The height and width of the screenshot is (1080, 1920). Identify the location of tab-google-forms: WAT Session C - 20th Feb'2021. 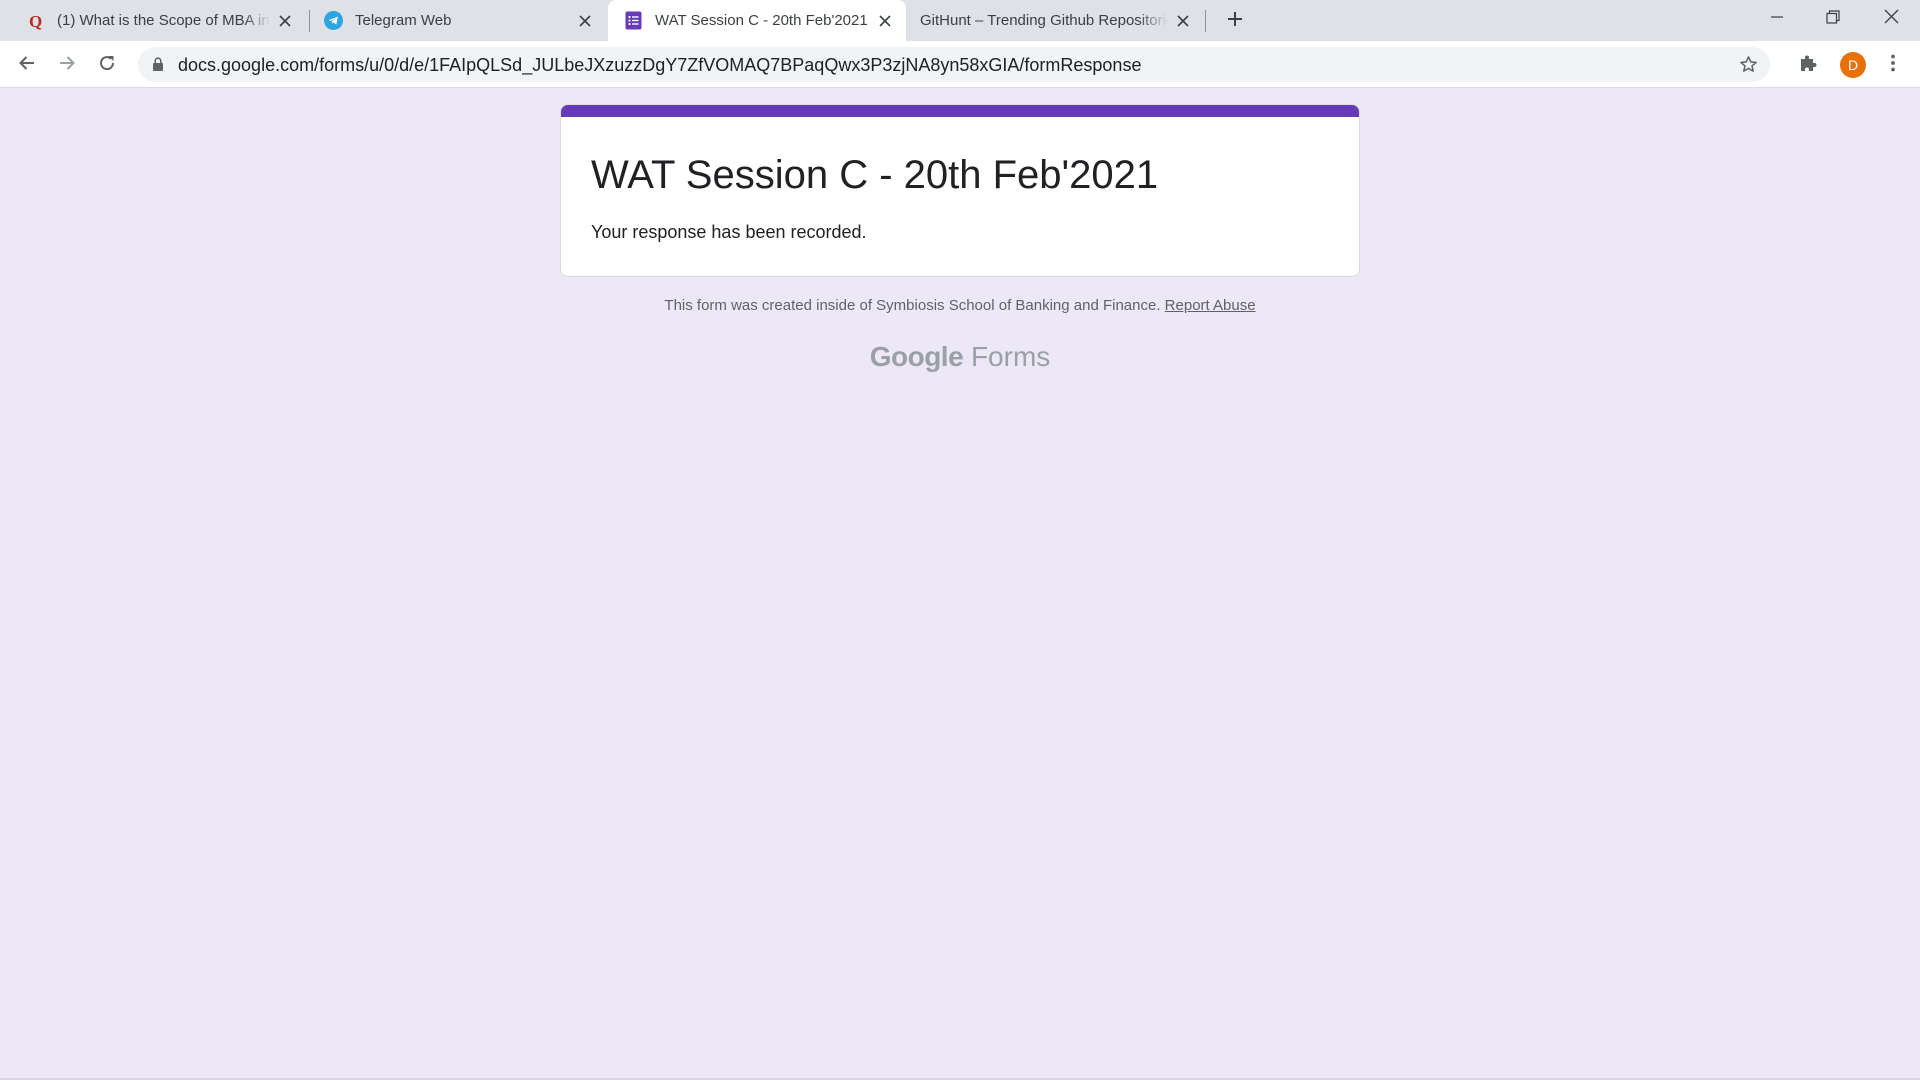
(757, 20).